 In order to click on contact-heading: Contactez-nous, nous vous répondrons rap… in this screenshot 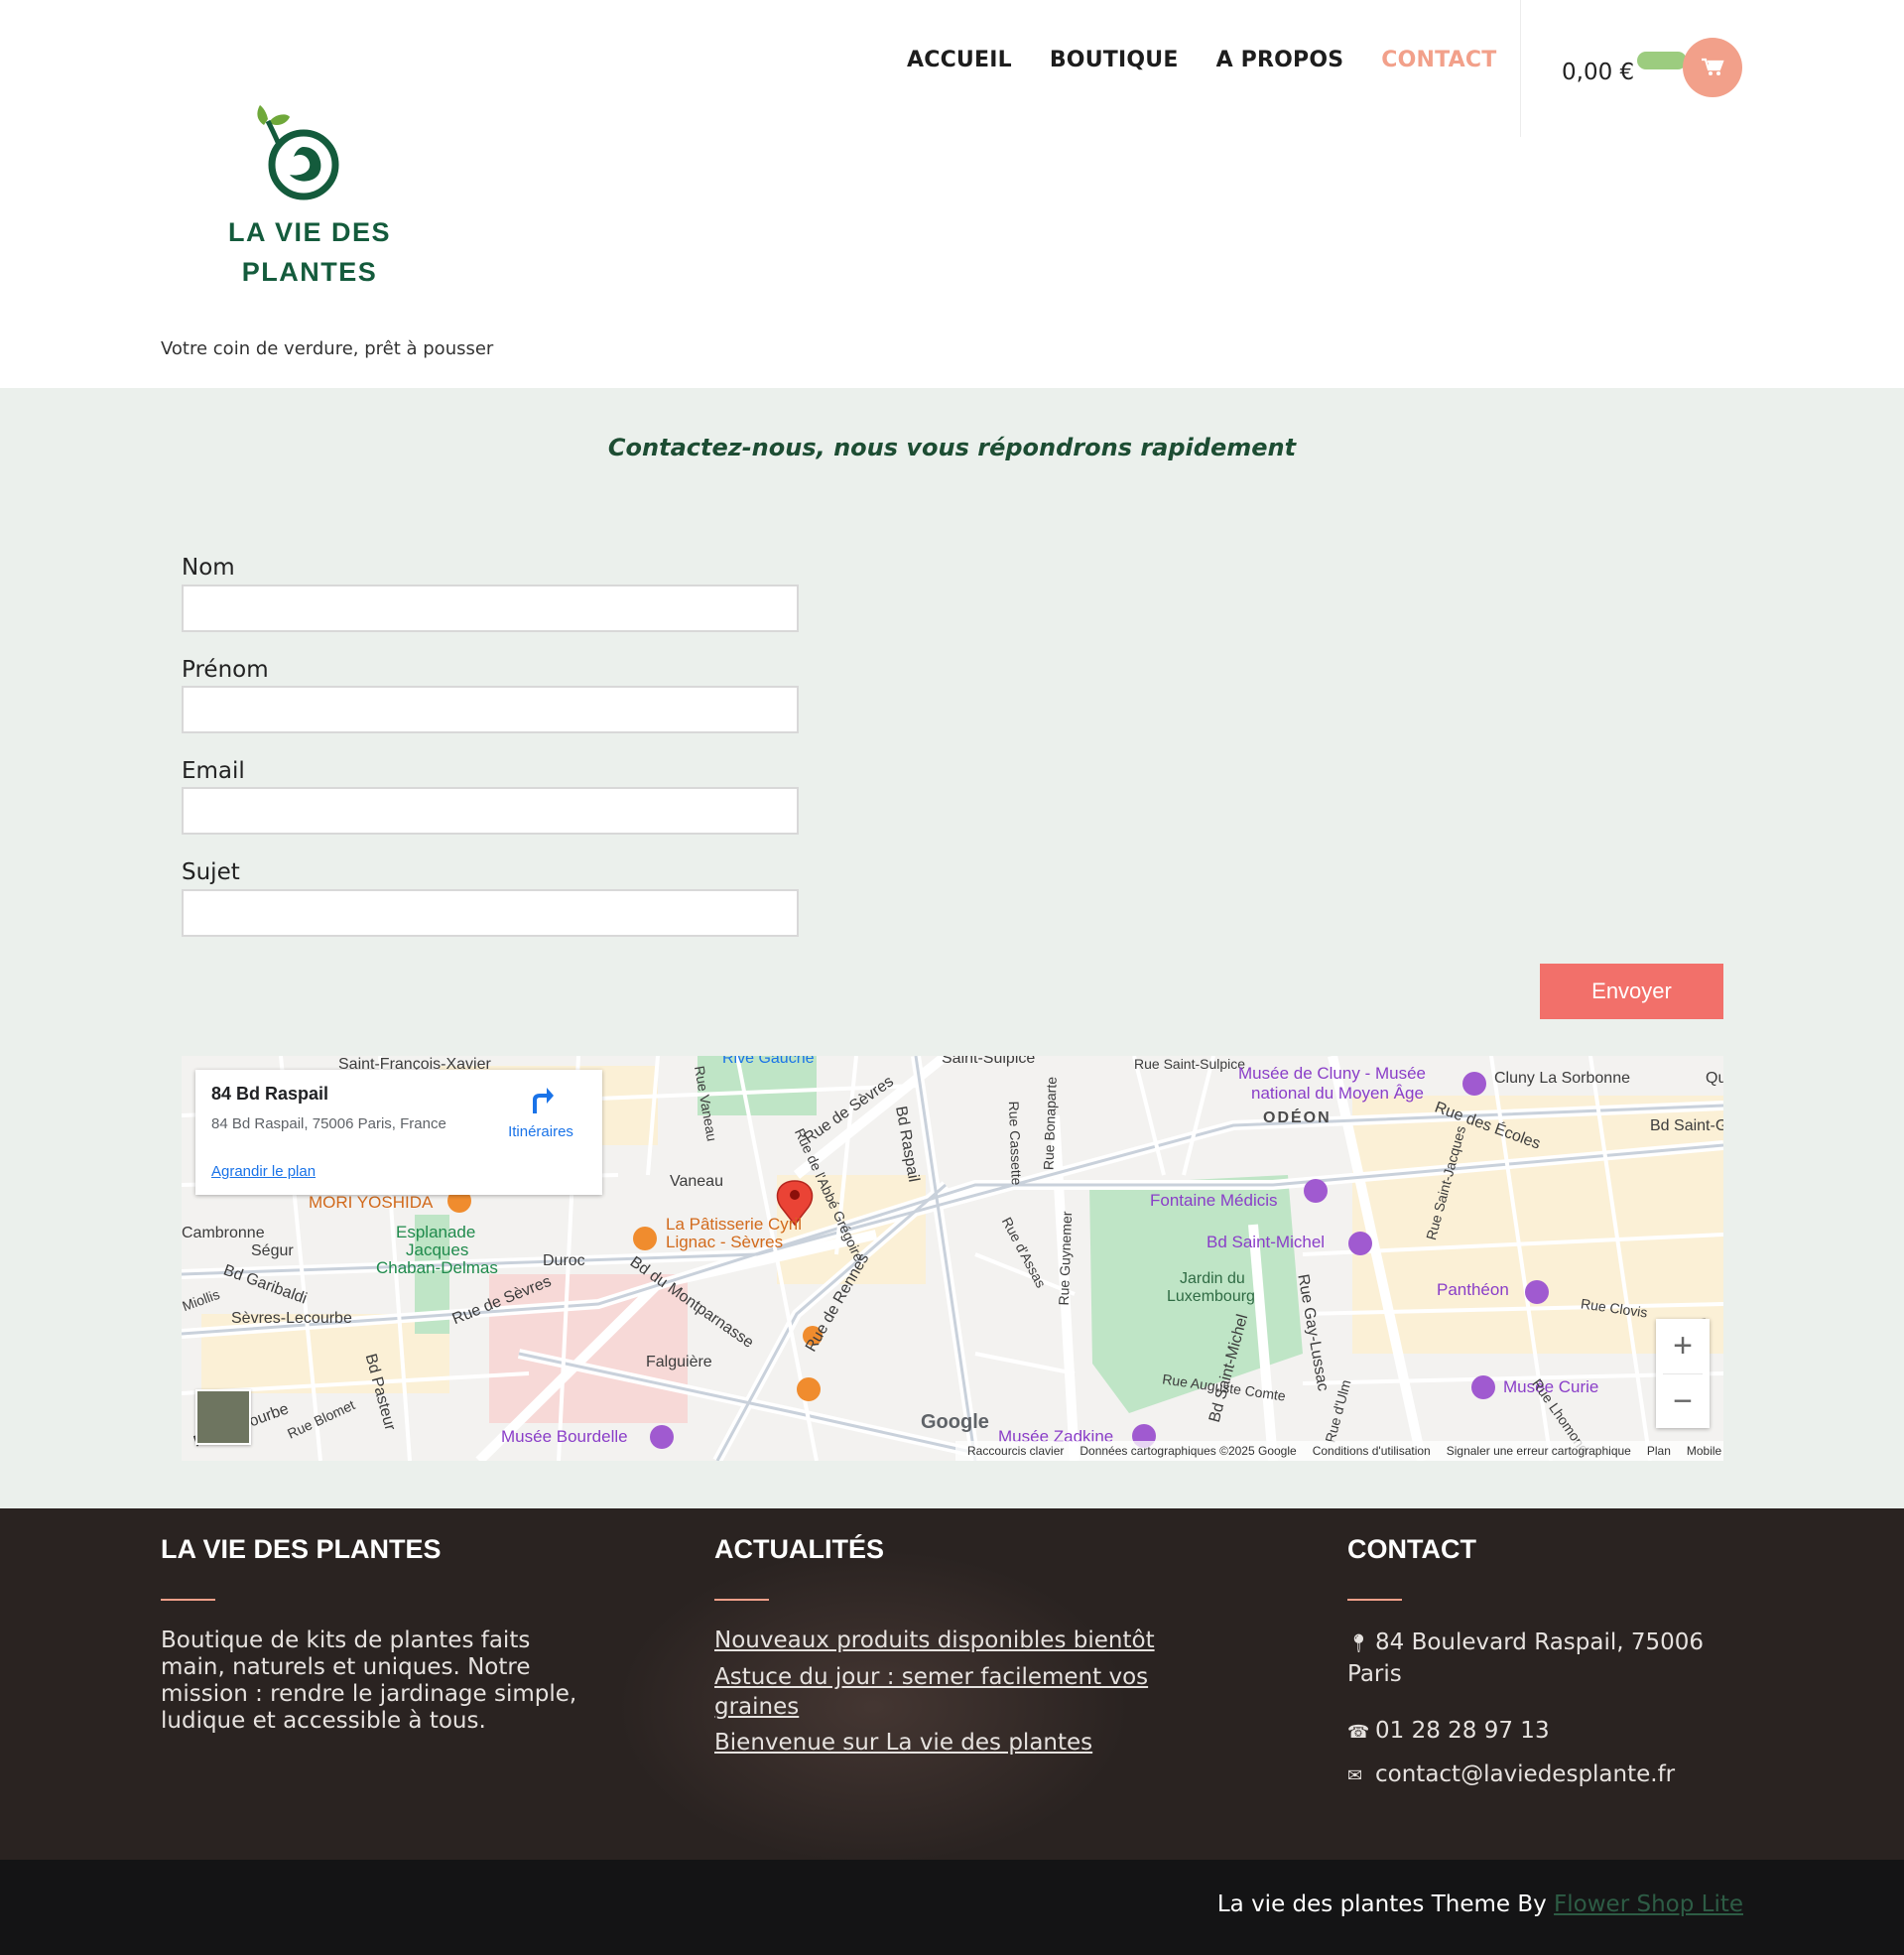, I will do `click(952, 447)`.